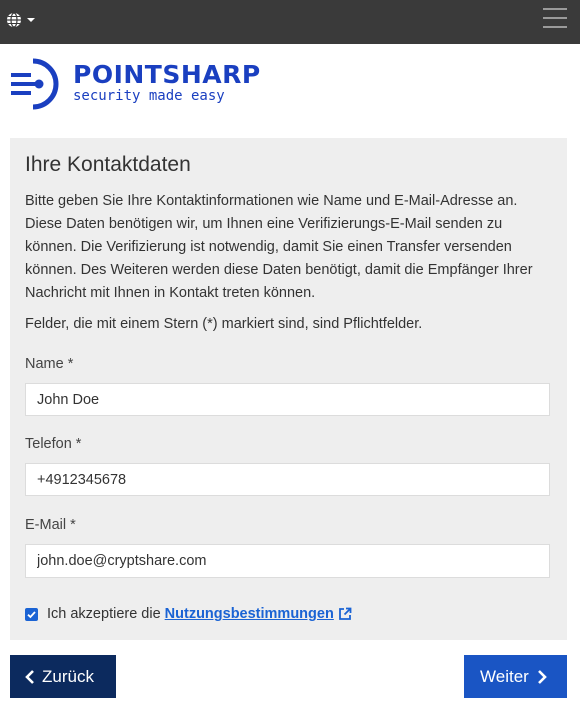  I want to click on email-label: E-Mail *, so click(50, 525).